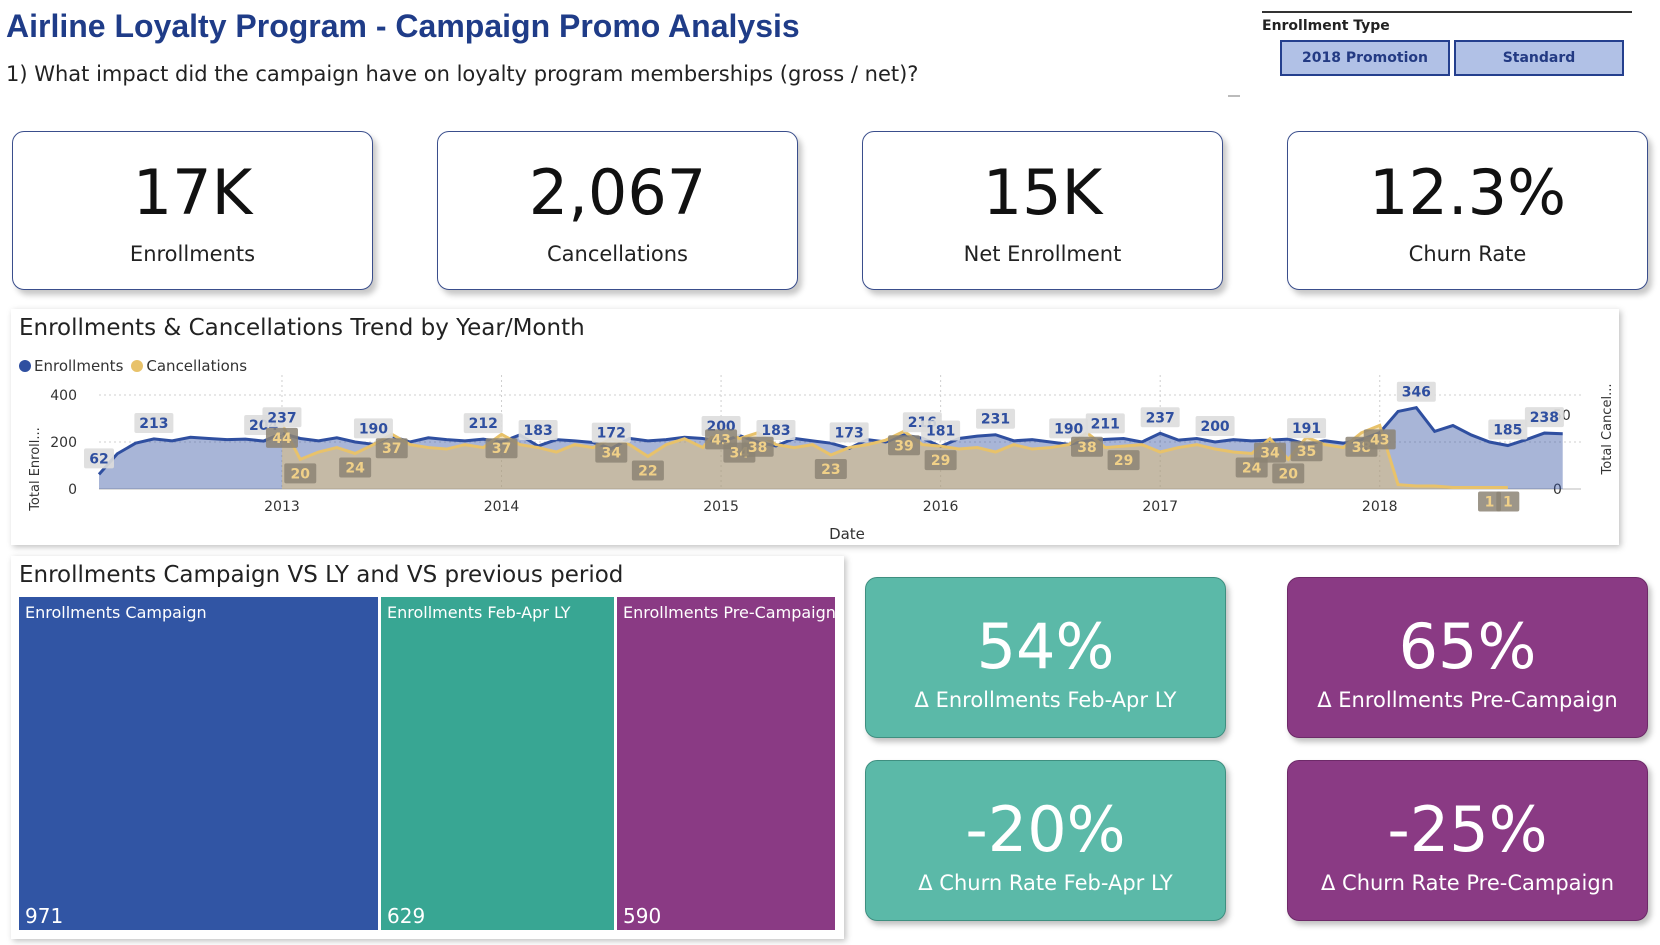 The image size is (1660, 945). I want to click on slicer-resize-handle, so click(1234, 96).